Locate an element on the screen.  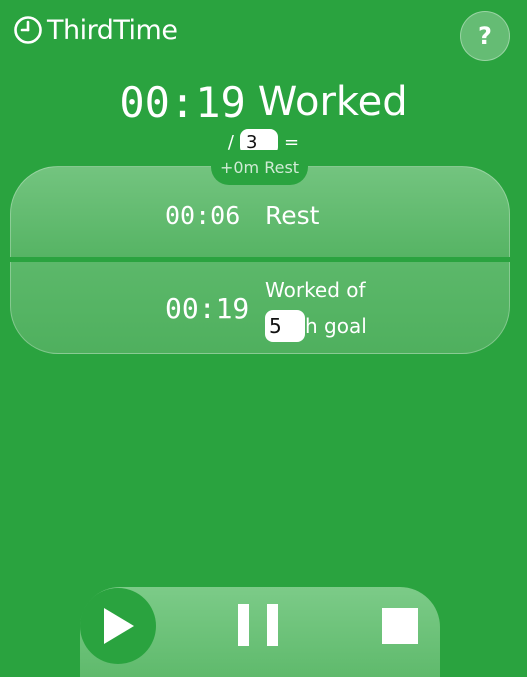
rest-time: 00:06 is located at coordinates (203, 215).